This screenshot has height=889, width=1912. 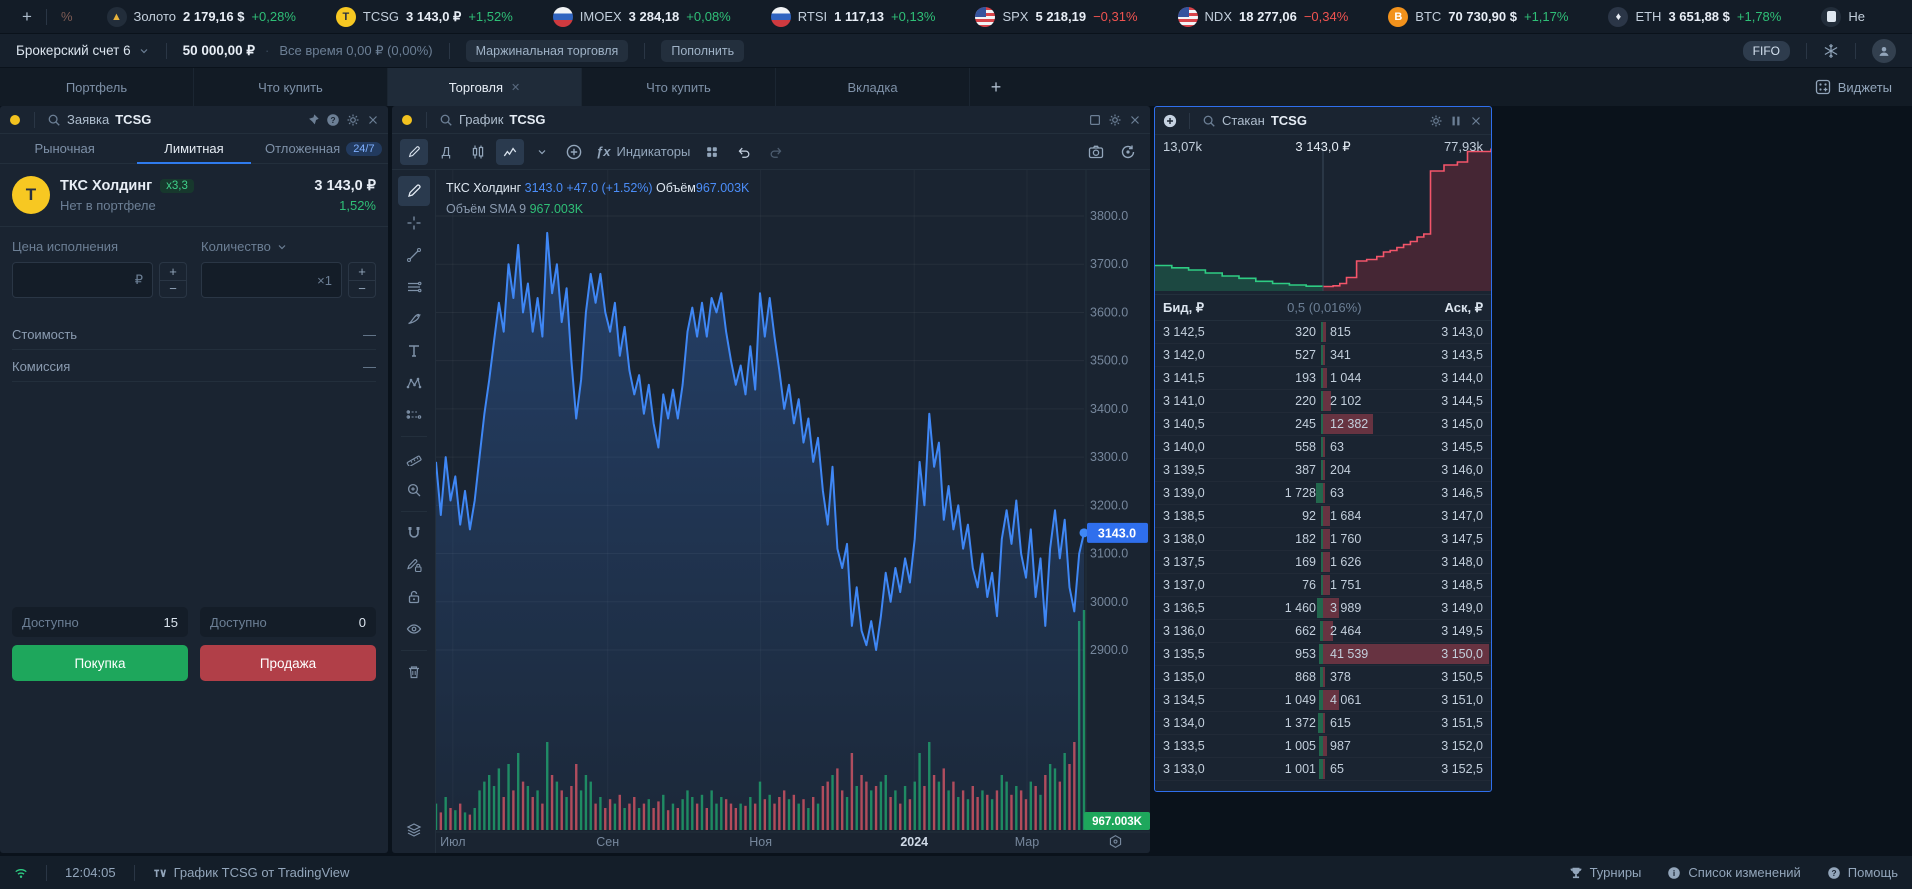 What do you see at coordinates (100, 663) in the screenshot?
I see `buy-button: Покупка` at bounding box center [100, 663].